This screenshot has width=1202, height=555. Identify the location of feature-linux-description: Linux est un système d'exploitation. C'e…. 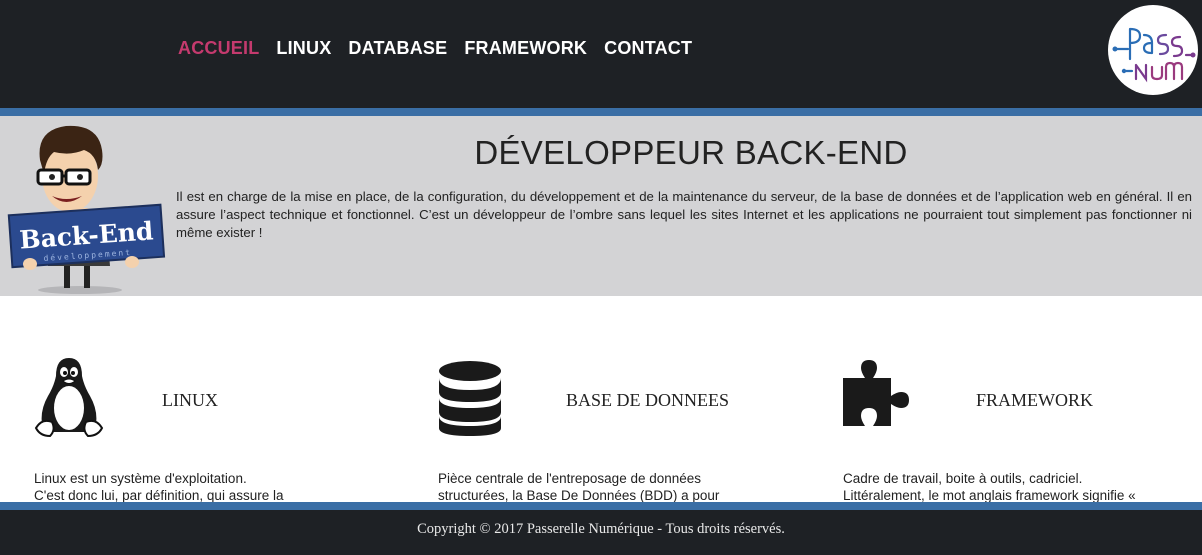
(204, 487).